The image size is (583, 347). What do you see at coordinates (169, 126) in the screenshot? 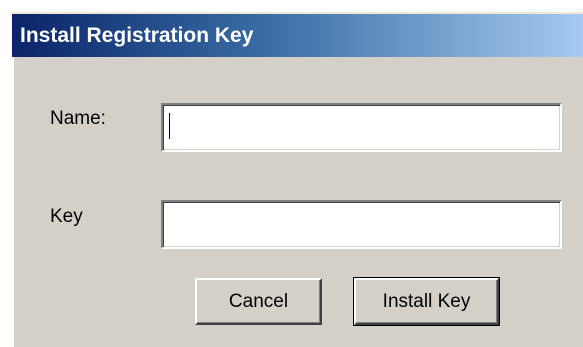
I see `text-caret` at bounding box center [169, 126].